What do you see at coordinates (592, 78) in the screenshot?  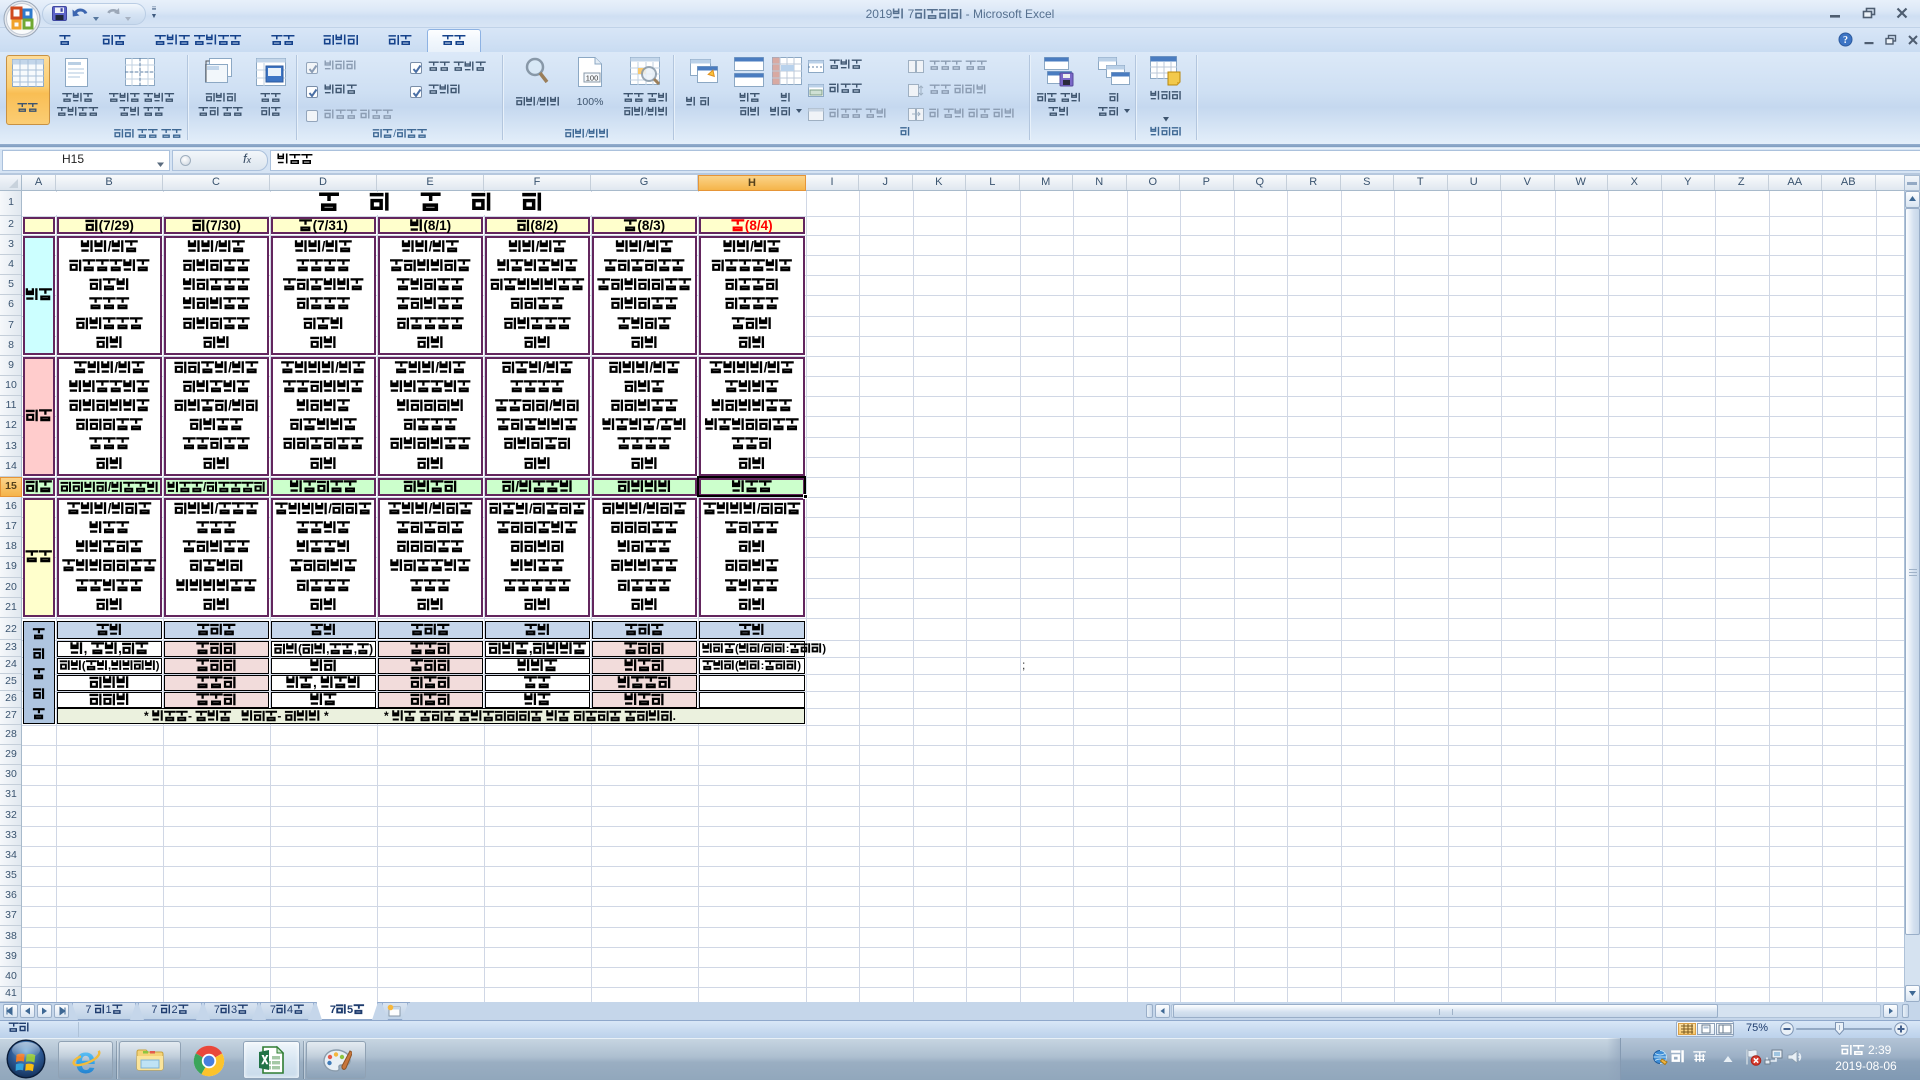 I see `svg-text: 100` at bounding box center [592, 78].